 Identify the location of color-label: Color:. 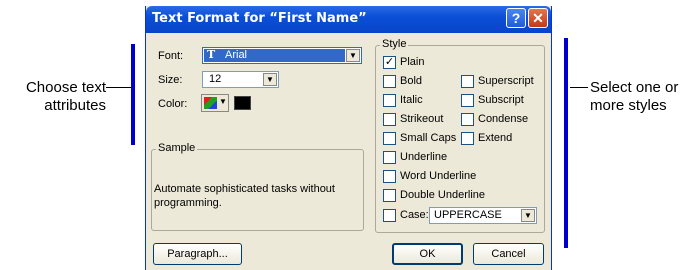
(173, 104).